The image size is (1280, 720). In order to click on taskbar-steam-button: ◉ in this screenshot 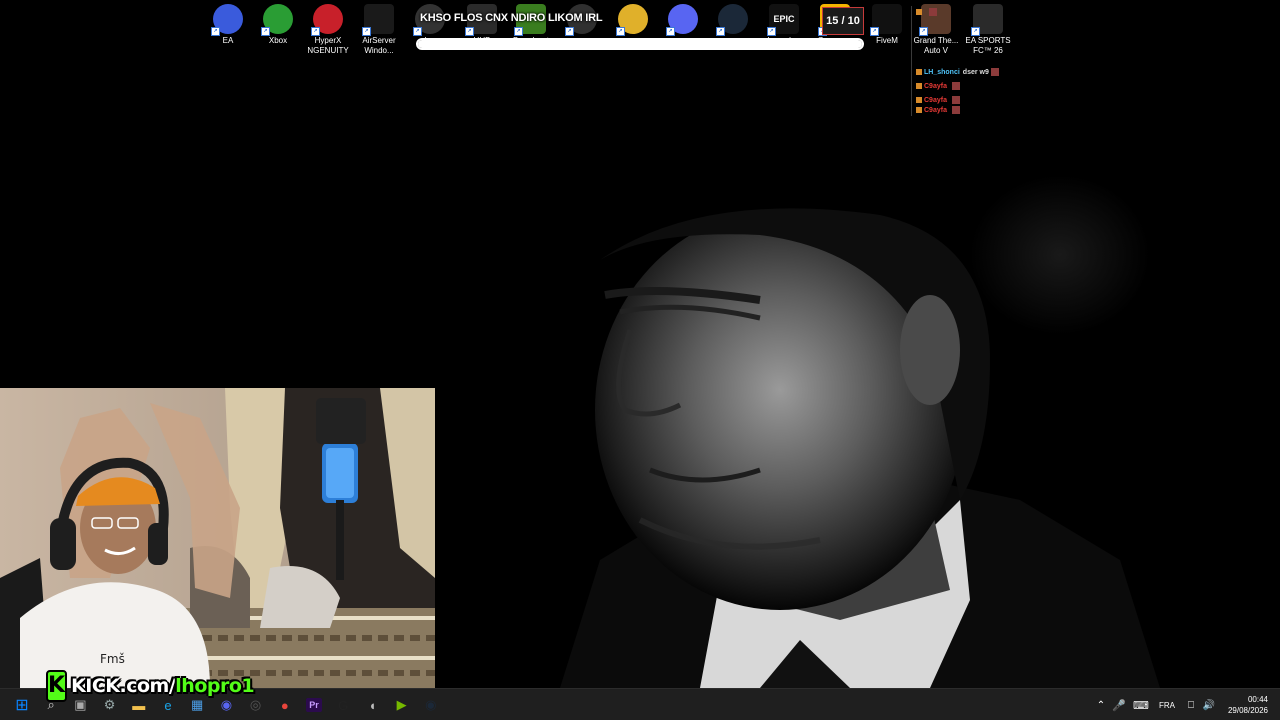, I will do `click(431, 705)`.